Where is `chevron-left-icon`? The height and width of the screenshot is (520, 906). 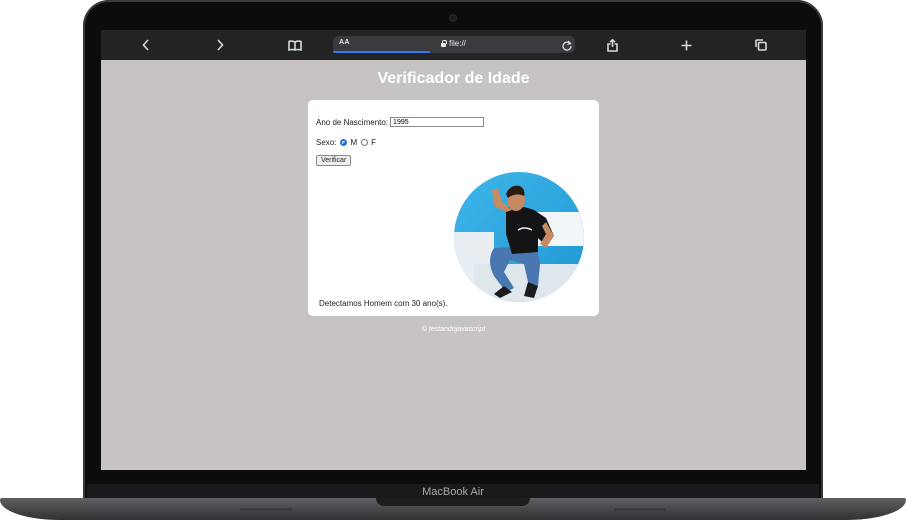 chevron-left-icon is located at coordinates (145, 45).